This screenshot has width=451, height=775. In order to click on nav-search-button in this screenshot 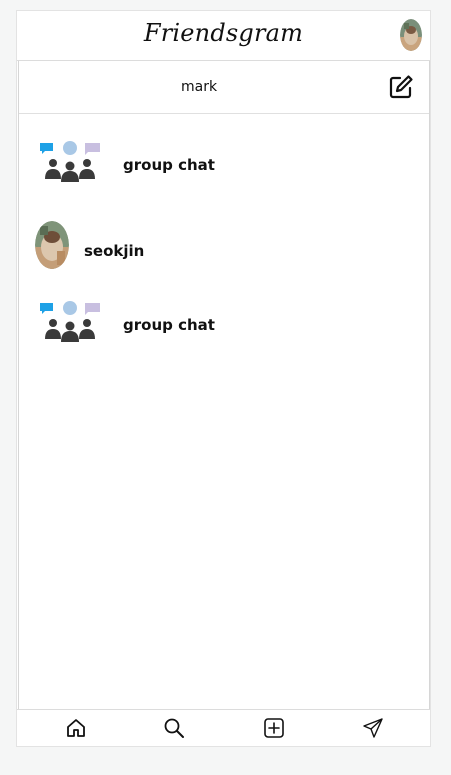, I will do `click(174, 728)`.